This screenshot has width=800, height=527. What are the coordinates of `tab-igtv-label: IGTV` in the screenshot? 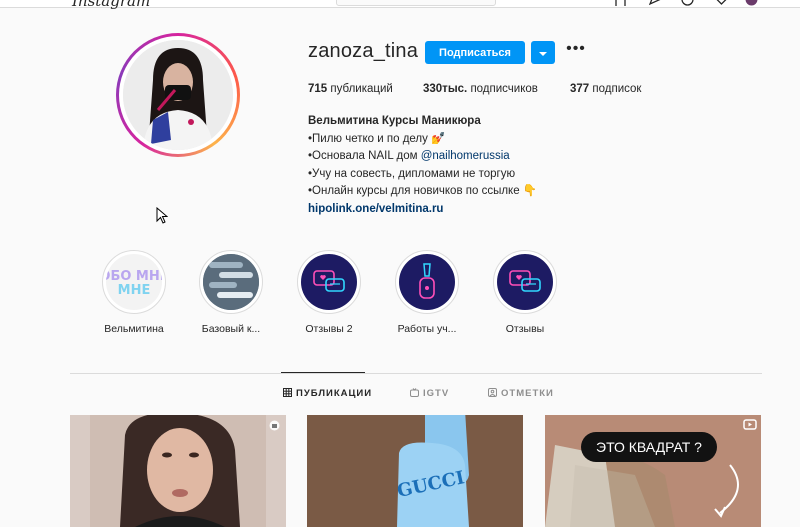 It's located at (436, 393).